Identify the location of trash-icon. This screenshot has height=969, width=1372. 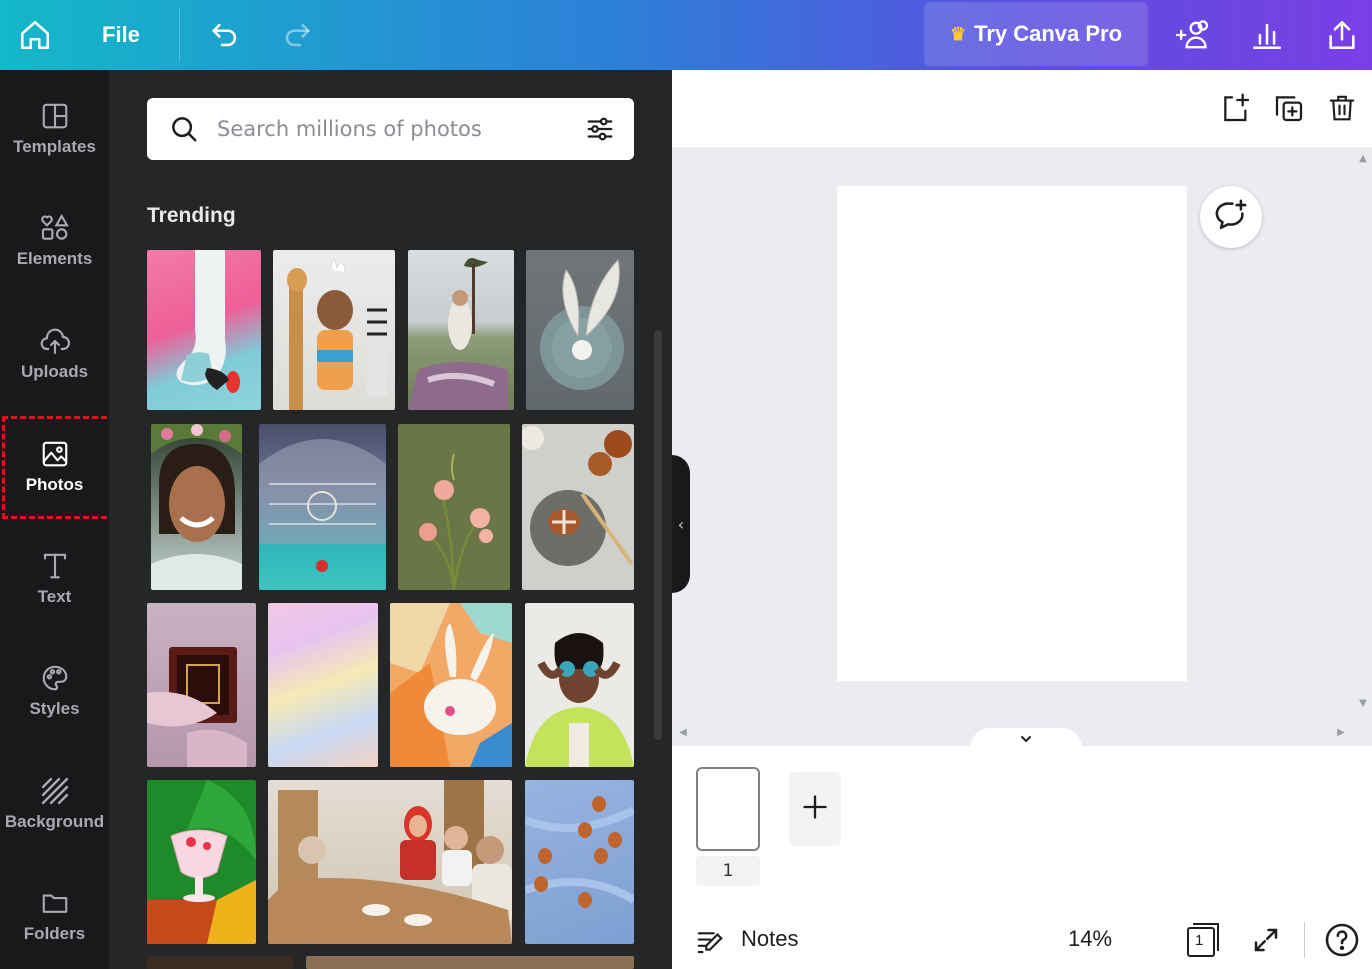
(1342, 108).